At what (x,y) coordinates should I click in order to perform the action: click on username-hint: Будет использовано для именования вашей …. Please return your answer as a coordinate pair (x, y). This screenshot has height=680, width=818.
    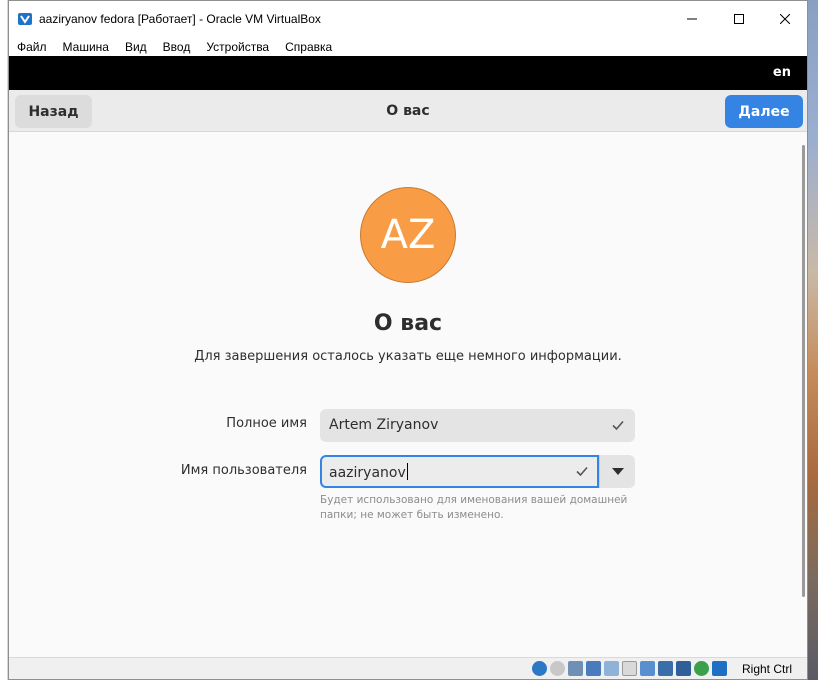
    Looking at the image, I should click on (485, 508).